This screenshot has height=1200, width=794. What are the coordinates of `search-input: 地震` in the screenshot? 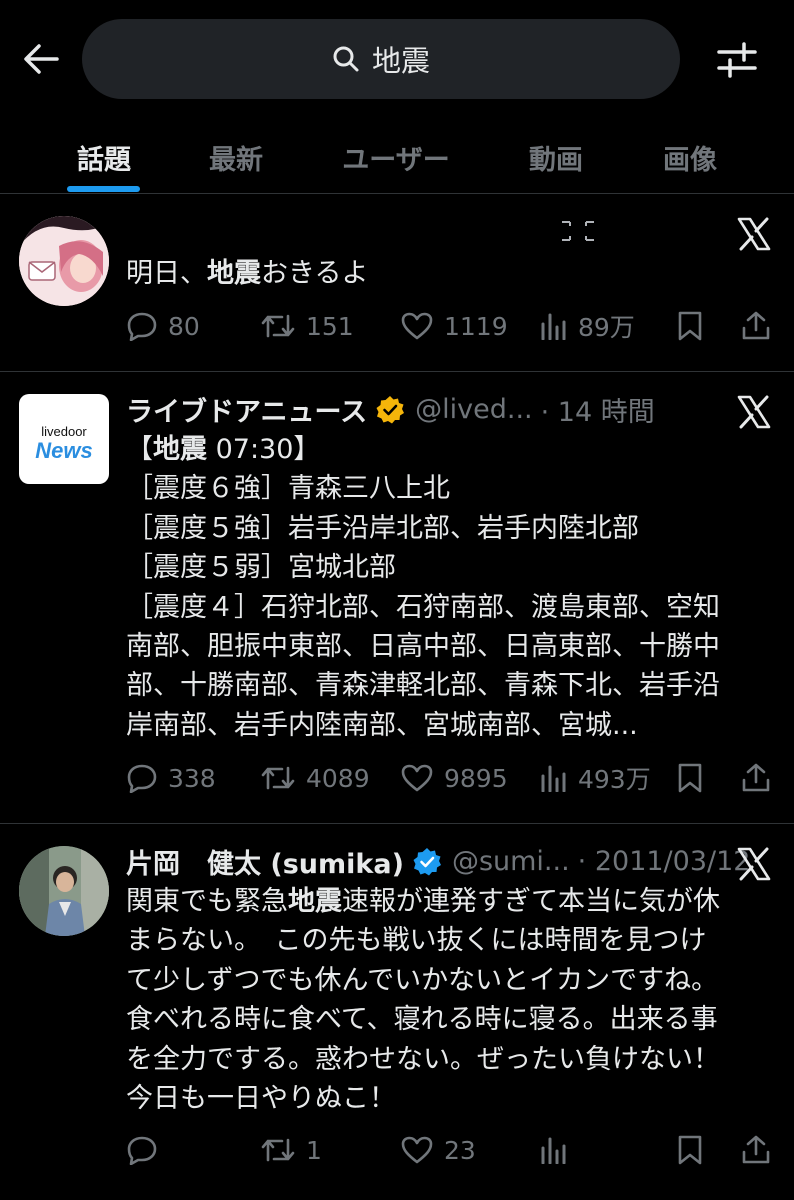 It's located at (381, 59).